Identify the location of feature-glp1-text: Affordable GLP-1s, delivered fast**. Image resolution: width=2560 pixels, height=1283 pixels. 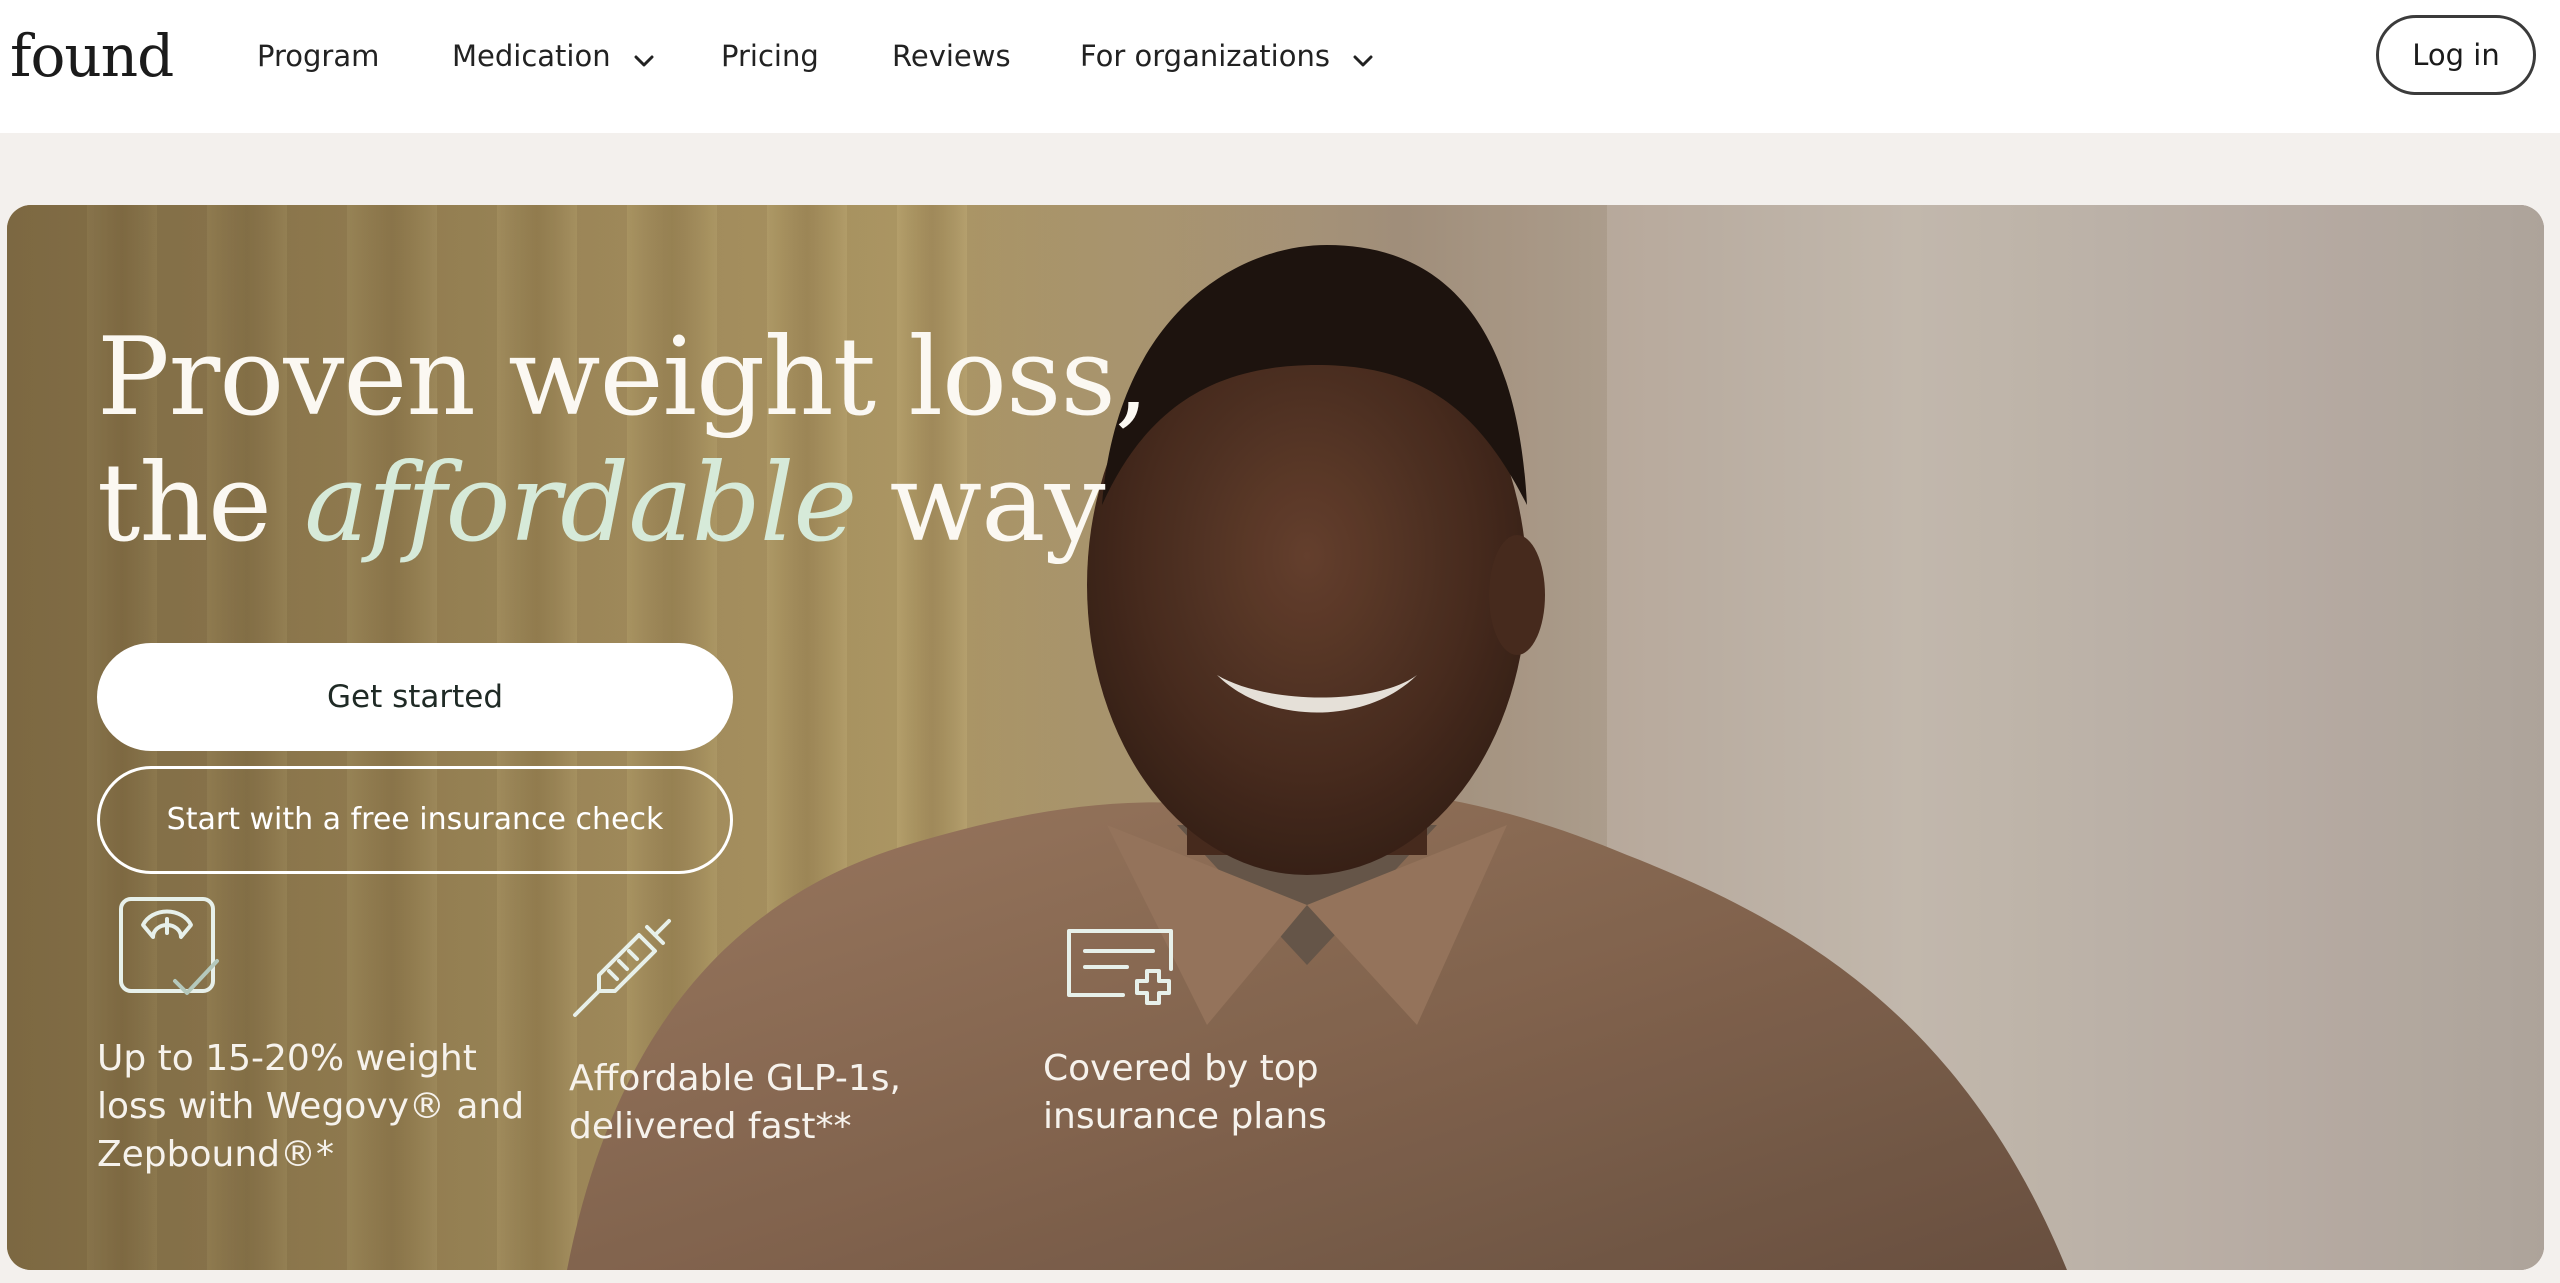
(735, 1102).